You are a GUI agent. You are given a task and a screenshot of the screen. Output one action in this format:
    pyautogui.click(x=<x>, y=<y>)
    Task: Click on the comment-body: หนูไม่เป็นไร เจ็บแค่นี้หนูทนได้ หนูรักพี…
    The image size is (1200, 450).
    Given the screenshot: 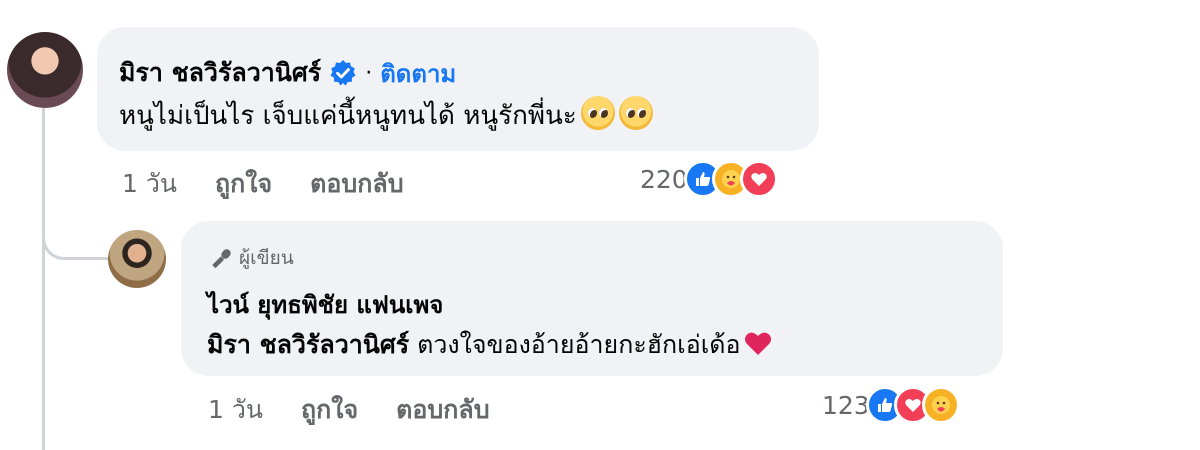 What is the action you would take?
    pyautogui.click(x=348, y=116)
    